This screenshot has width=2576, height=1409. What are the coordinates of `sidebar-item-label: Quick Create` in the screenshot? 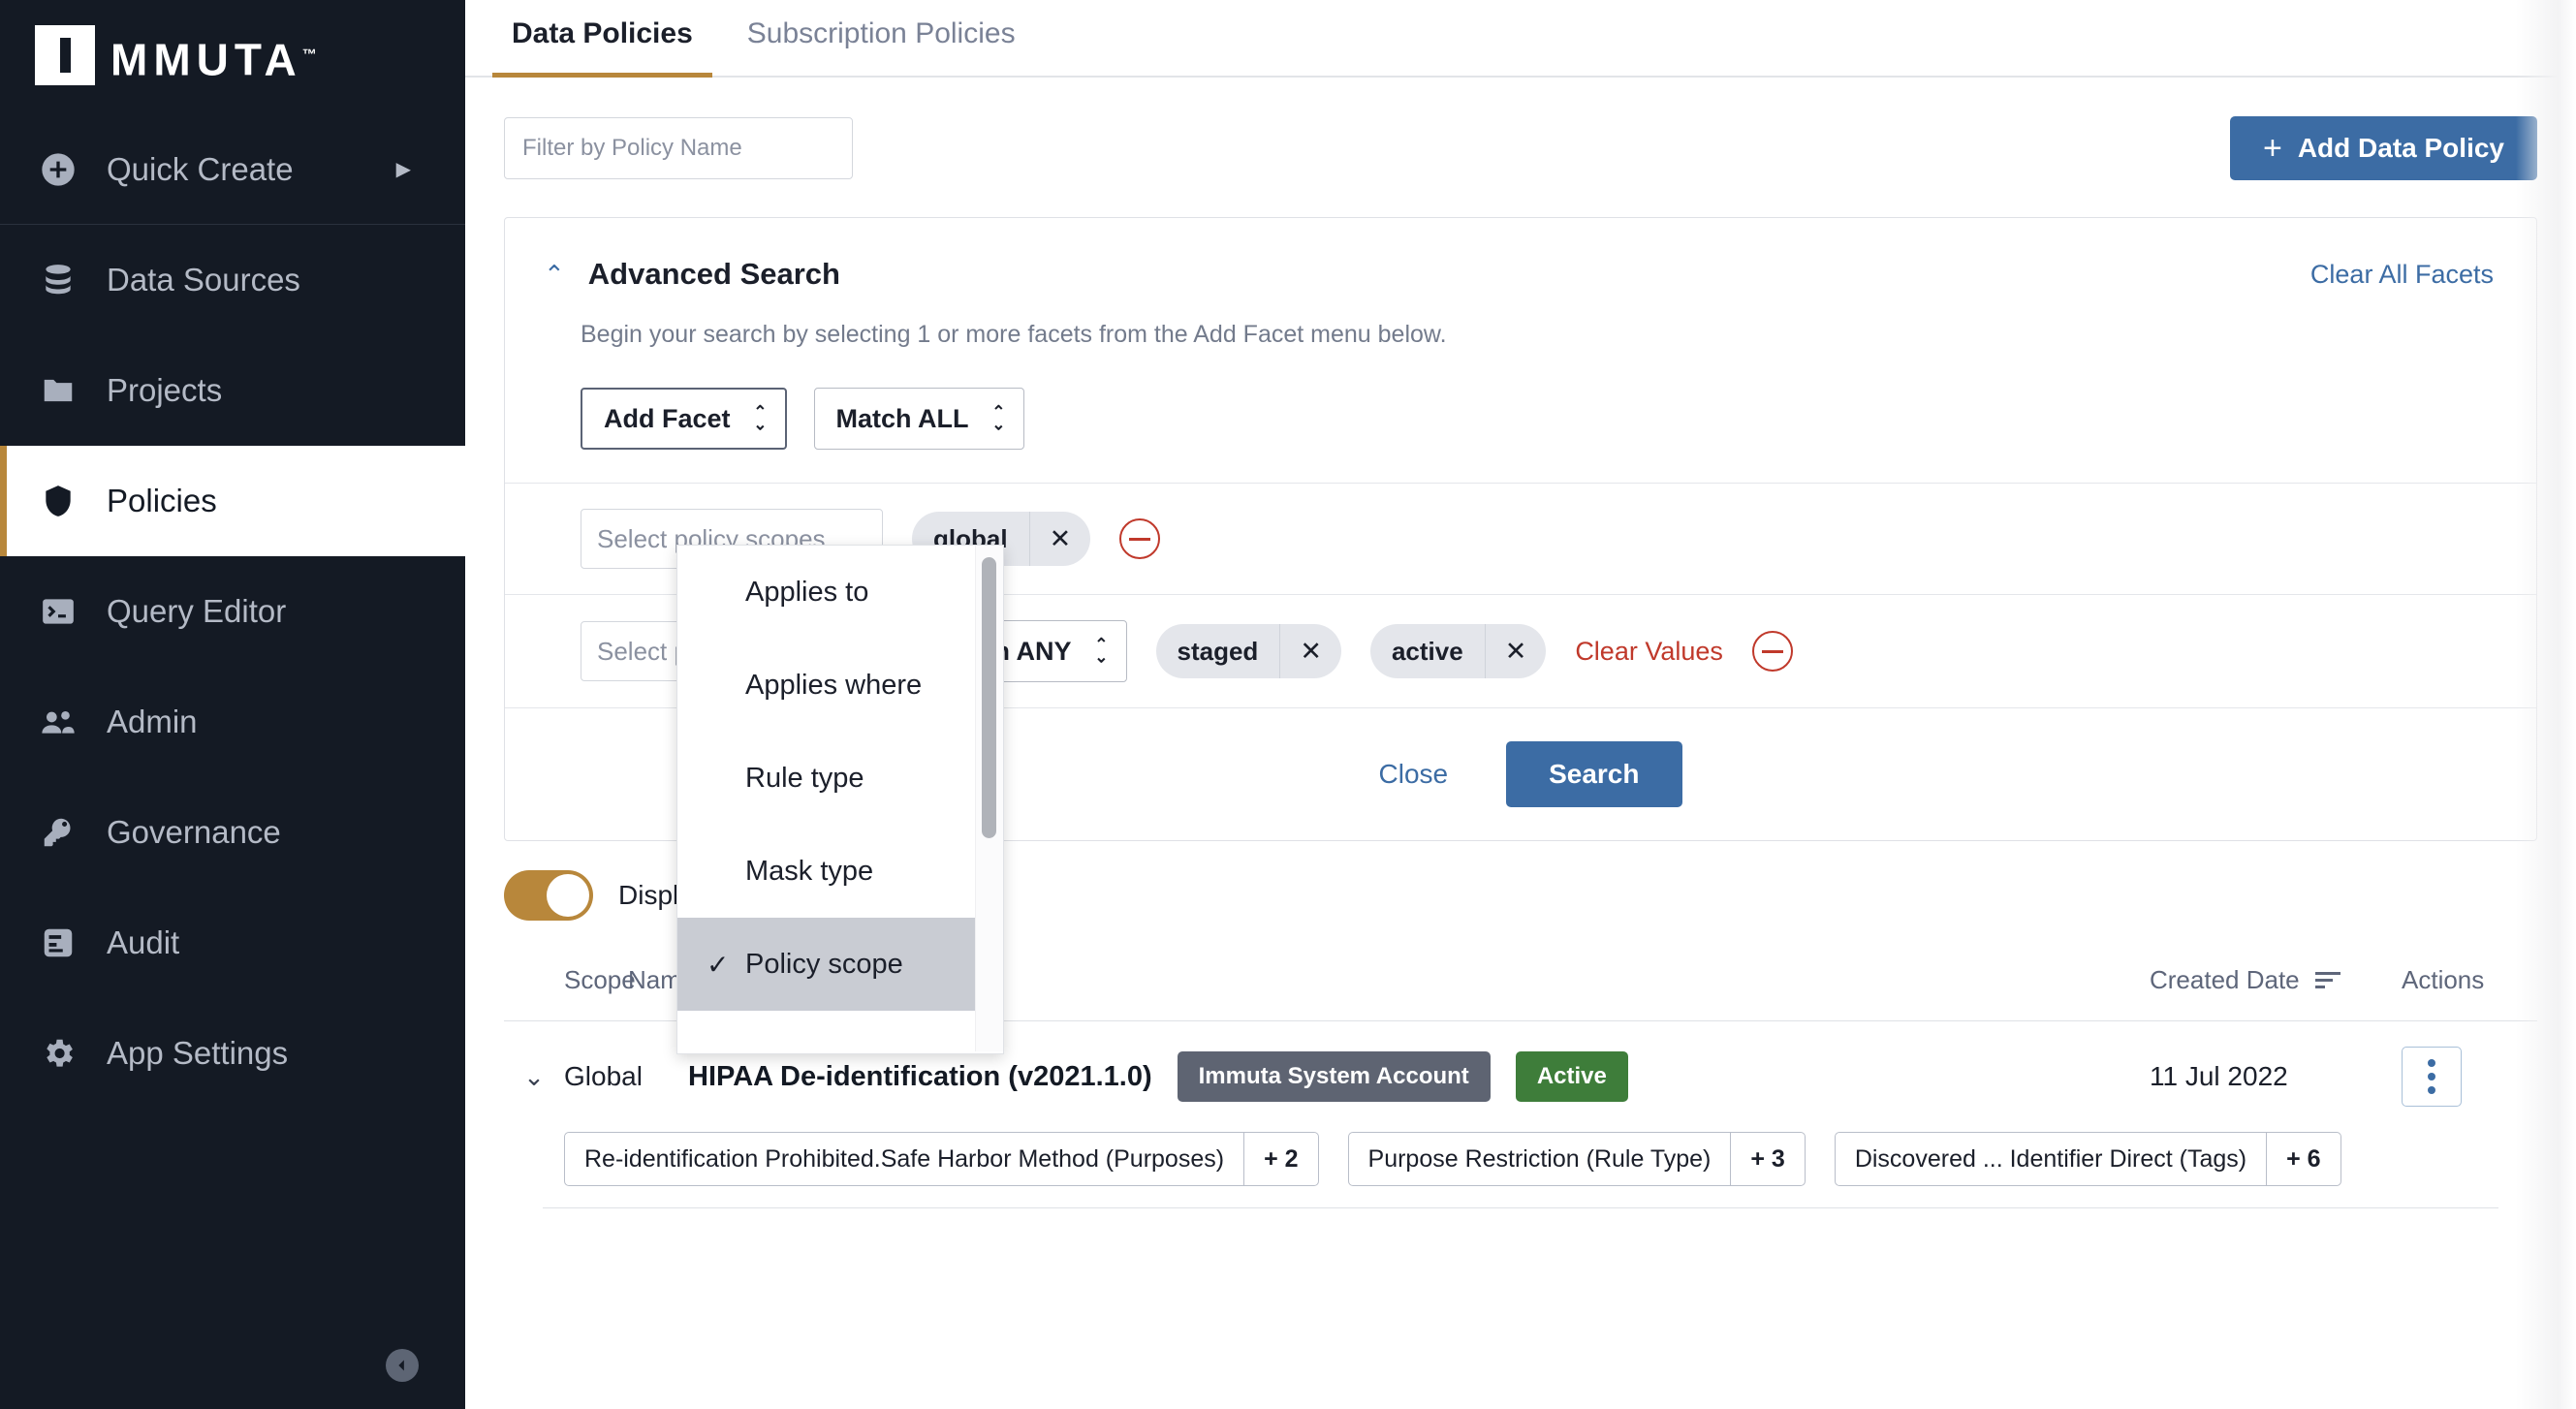 It's located at (200, 169).